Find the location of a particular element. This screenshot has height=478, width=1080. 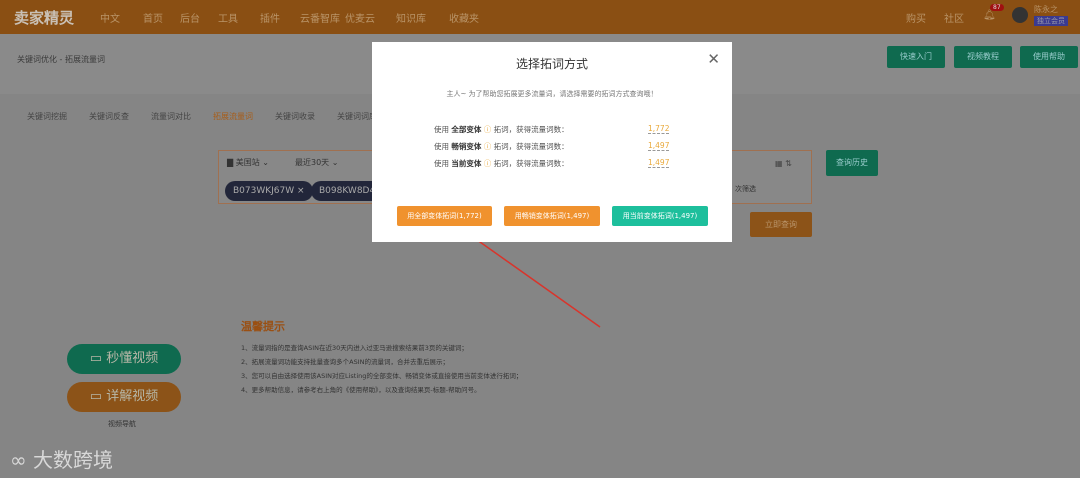

tab-bar: 关键词挖掘 关键词反查 流量词对比 拓展流量词 关键词收录 关键词词库 is located at coordinates (213, 113).